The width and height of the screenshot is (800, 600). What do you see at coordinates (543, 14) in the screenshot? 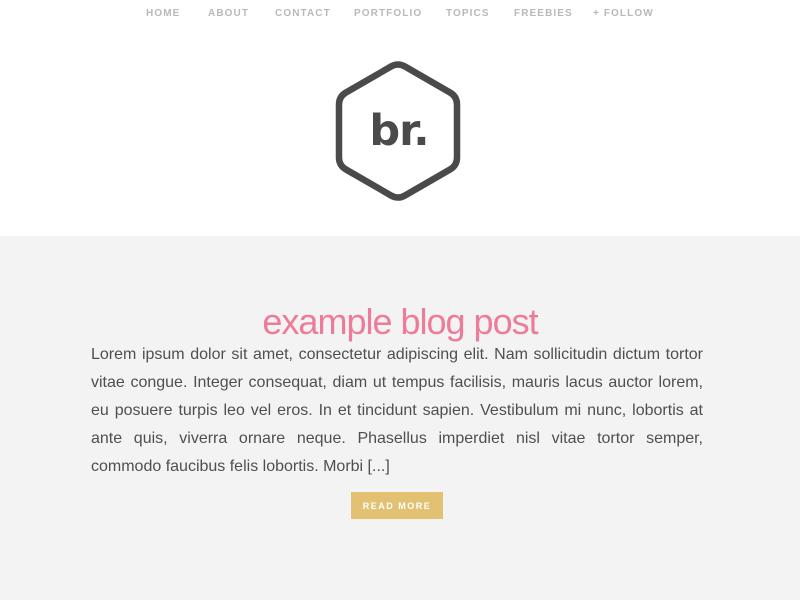
I see `nav-item-freebies: FREEBIES` at bounding box center [543, 14].